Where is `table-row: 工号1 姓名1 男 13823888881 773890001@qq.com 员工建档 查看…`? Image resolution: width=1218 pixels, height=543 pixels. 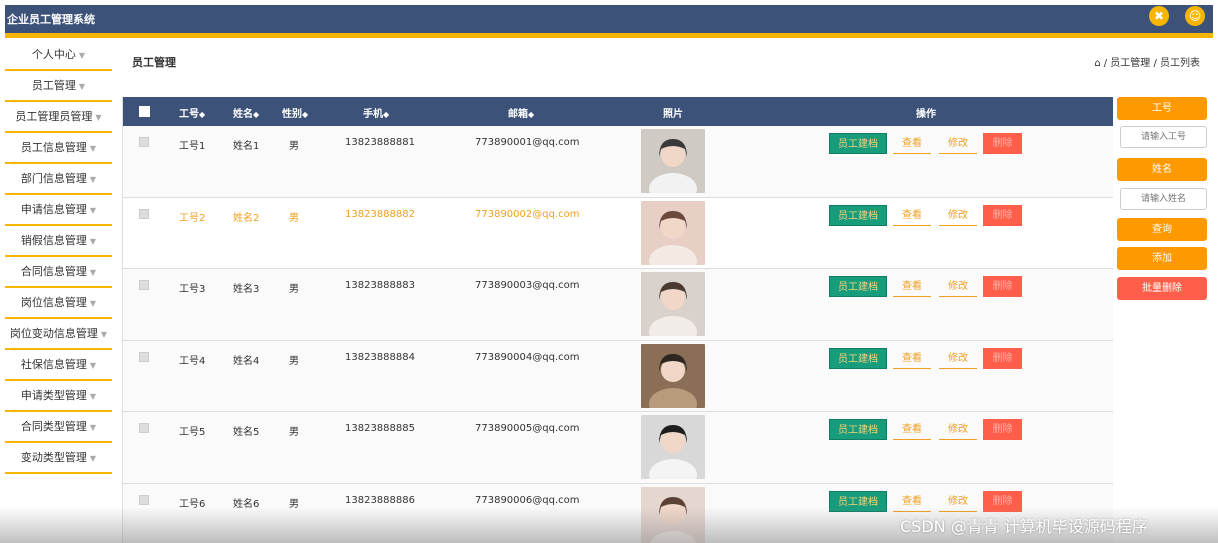 table-row: 工号1 姓名1 男 13823888881 773890001@qq.com 员工建档 查看… is located at coordinates (618, 162).